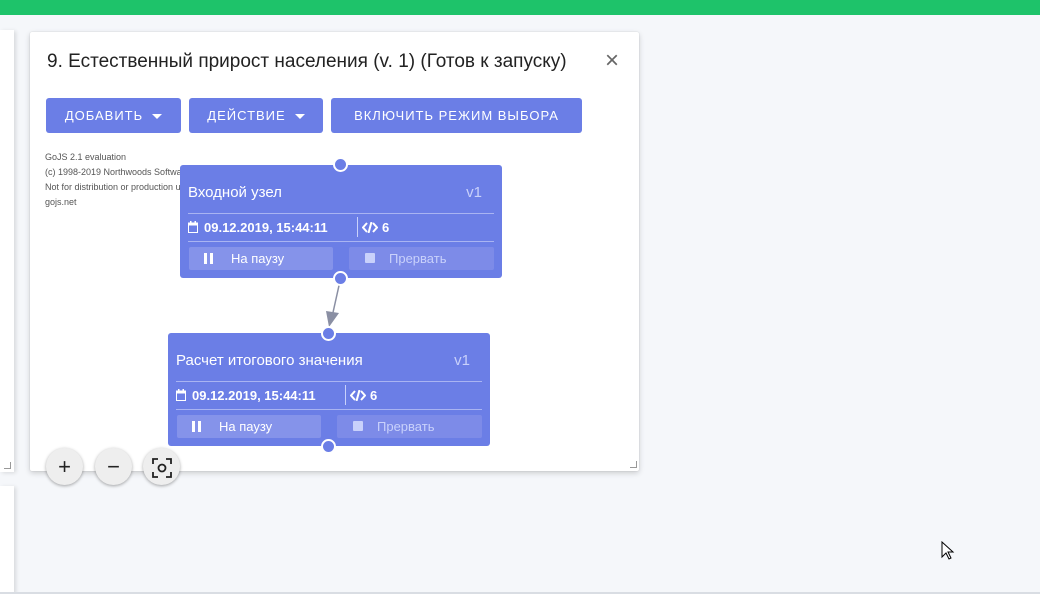 Image resolution: width=1040 pixels, height=594 pixels. I want to click on watermark-line: gojs.net, so click(61, 202).